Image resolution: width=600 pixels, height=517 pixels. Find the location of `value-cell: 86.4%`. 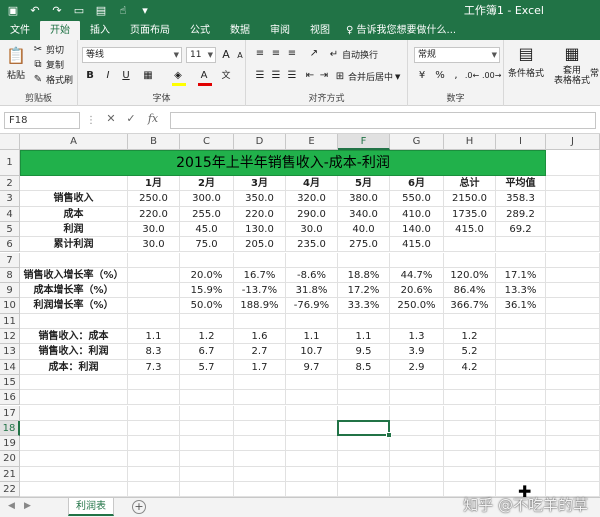

value-cell: 86.4% is located at coordinates (470, 291).